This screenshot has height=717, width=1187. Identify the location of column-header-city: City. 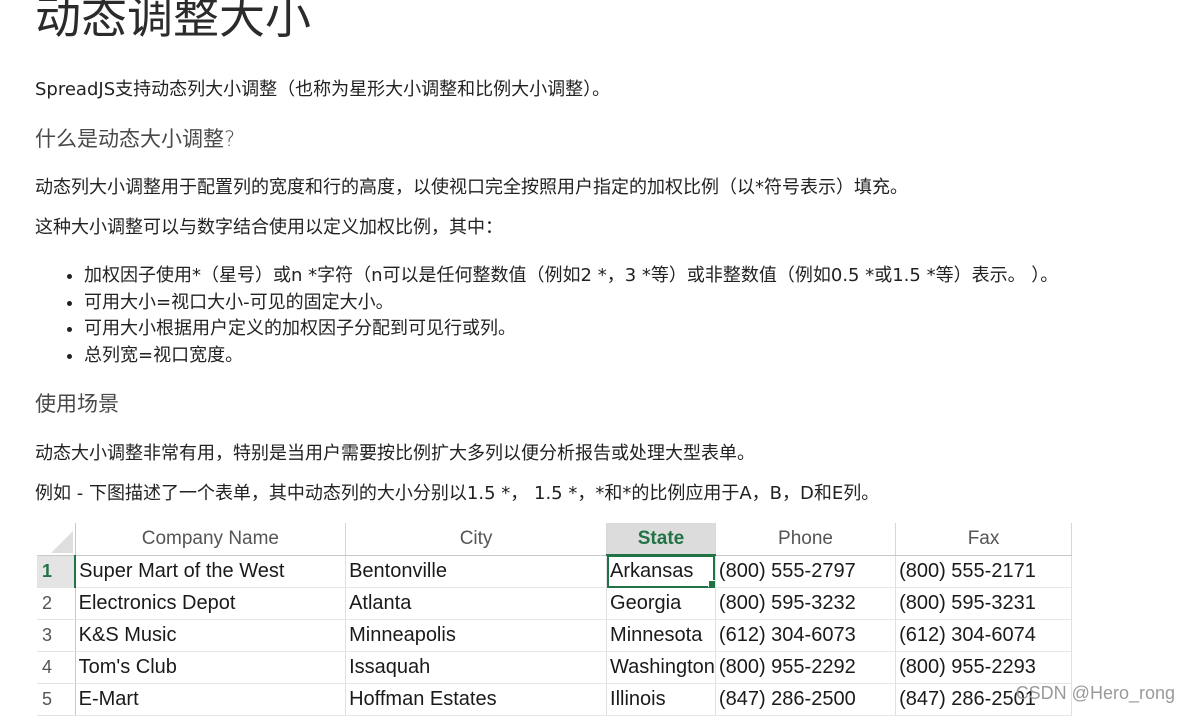
(476, 539).